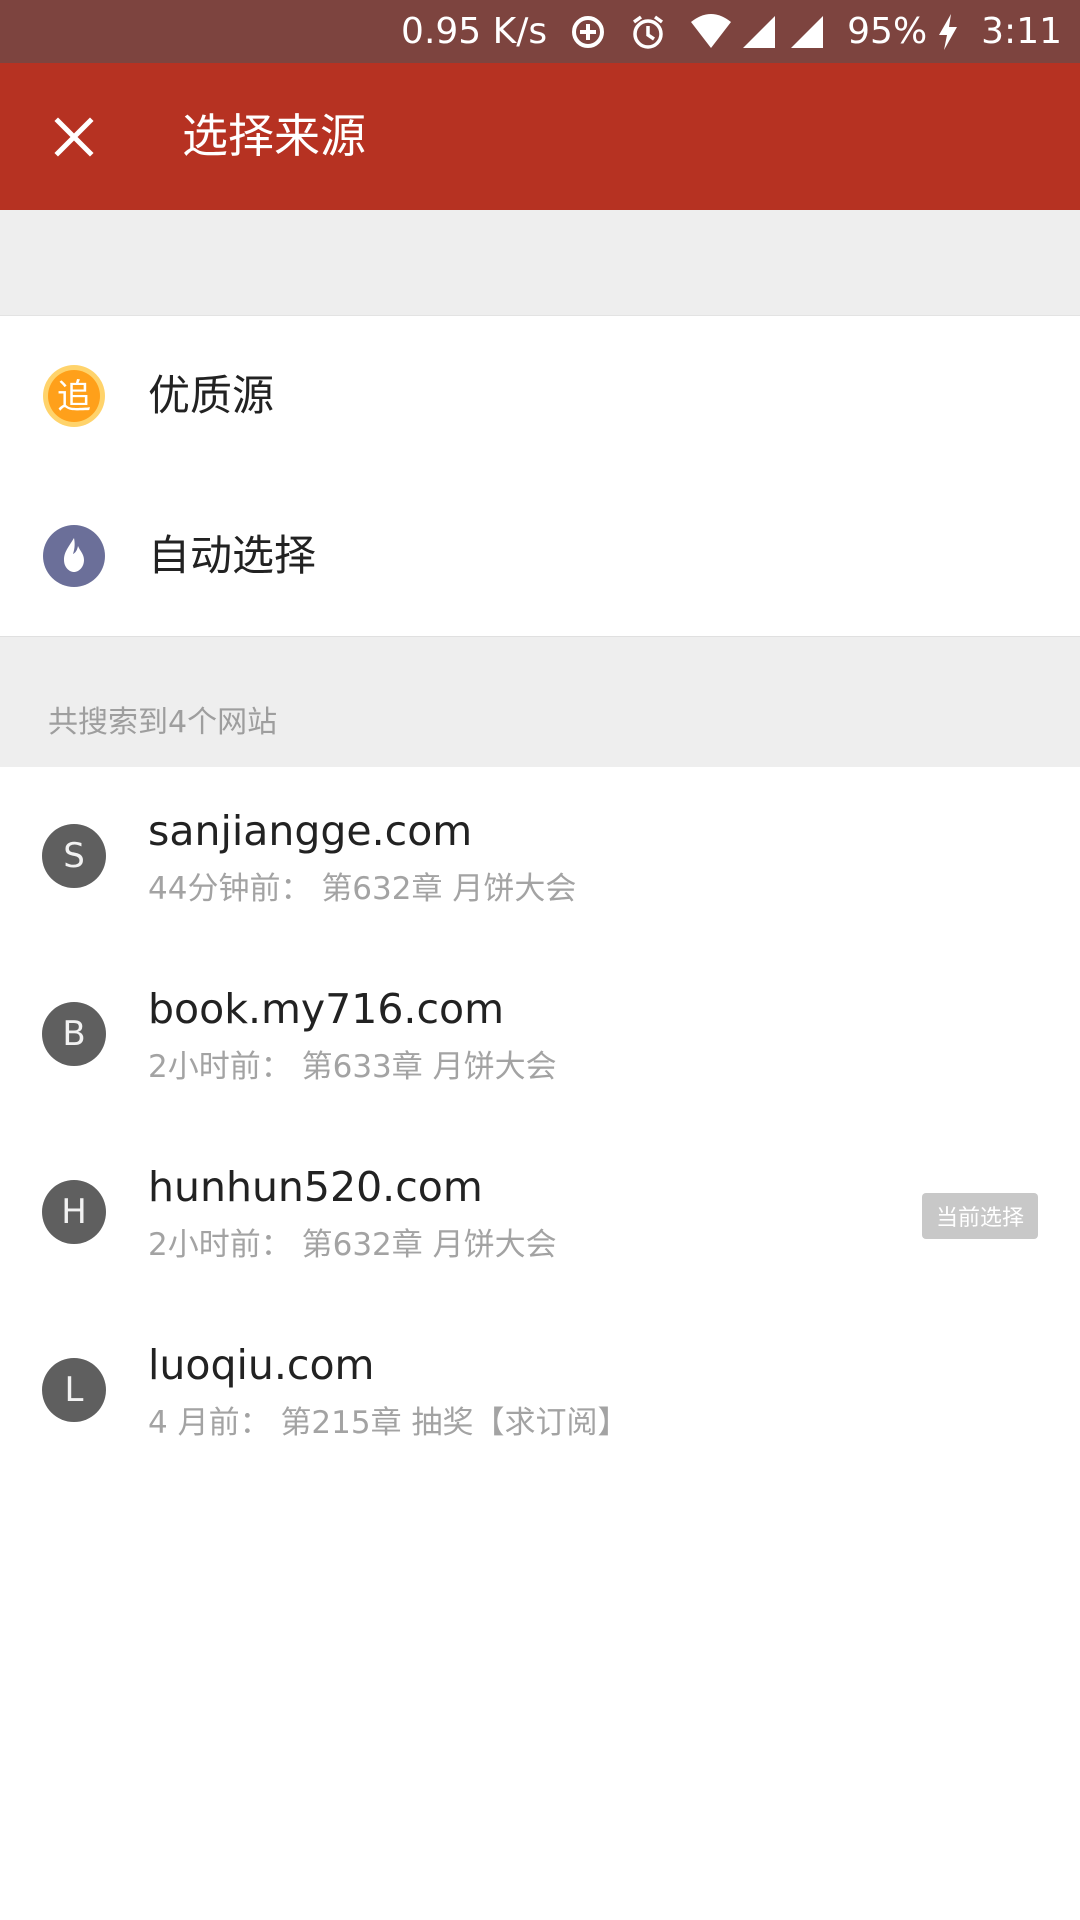 Image resolution: width=1080 pixels, height=1920 pixels. Describe the element at coordinates (454, 1423) in the screenshot. I see `latest-chapter: 第215章 抽奖【求订阅】` at that location.